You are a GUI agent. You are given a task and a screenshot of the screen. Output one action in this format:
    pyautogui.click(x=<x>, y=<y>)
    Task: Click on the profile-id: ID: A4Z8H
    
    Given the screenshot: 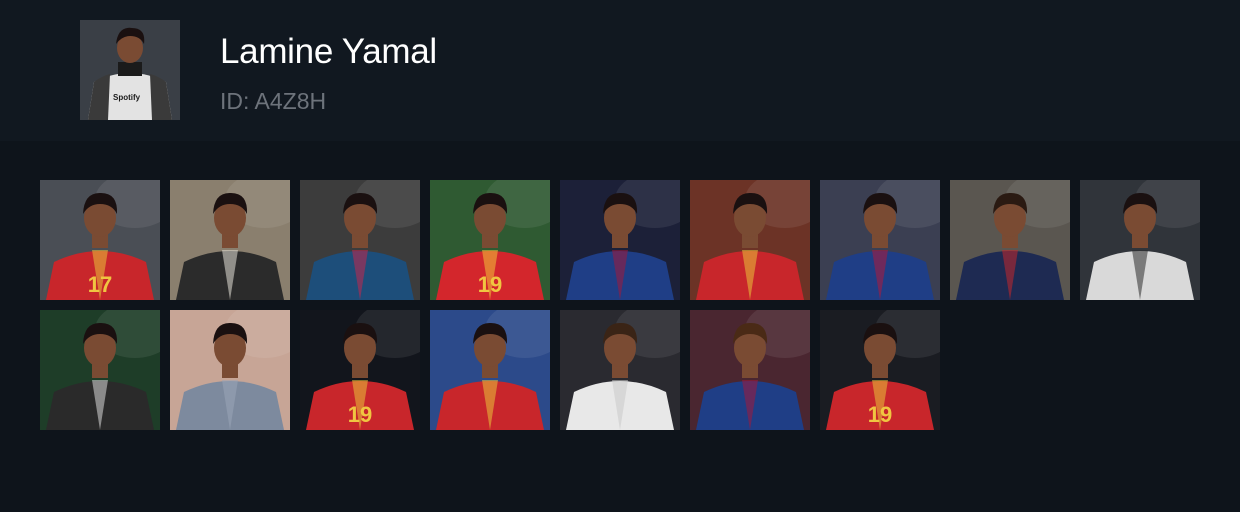 What is the action you would take?
    pyautogui.click(x=273, y=101)
    